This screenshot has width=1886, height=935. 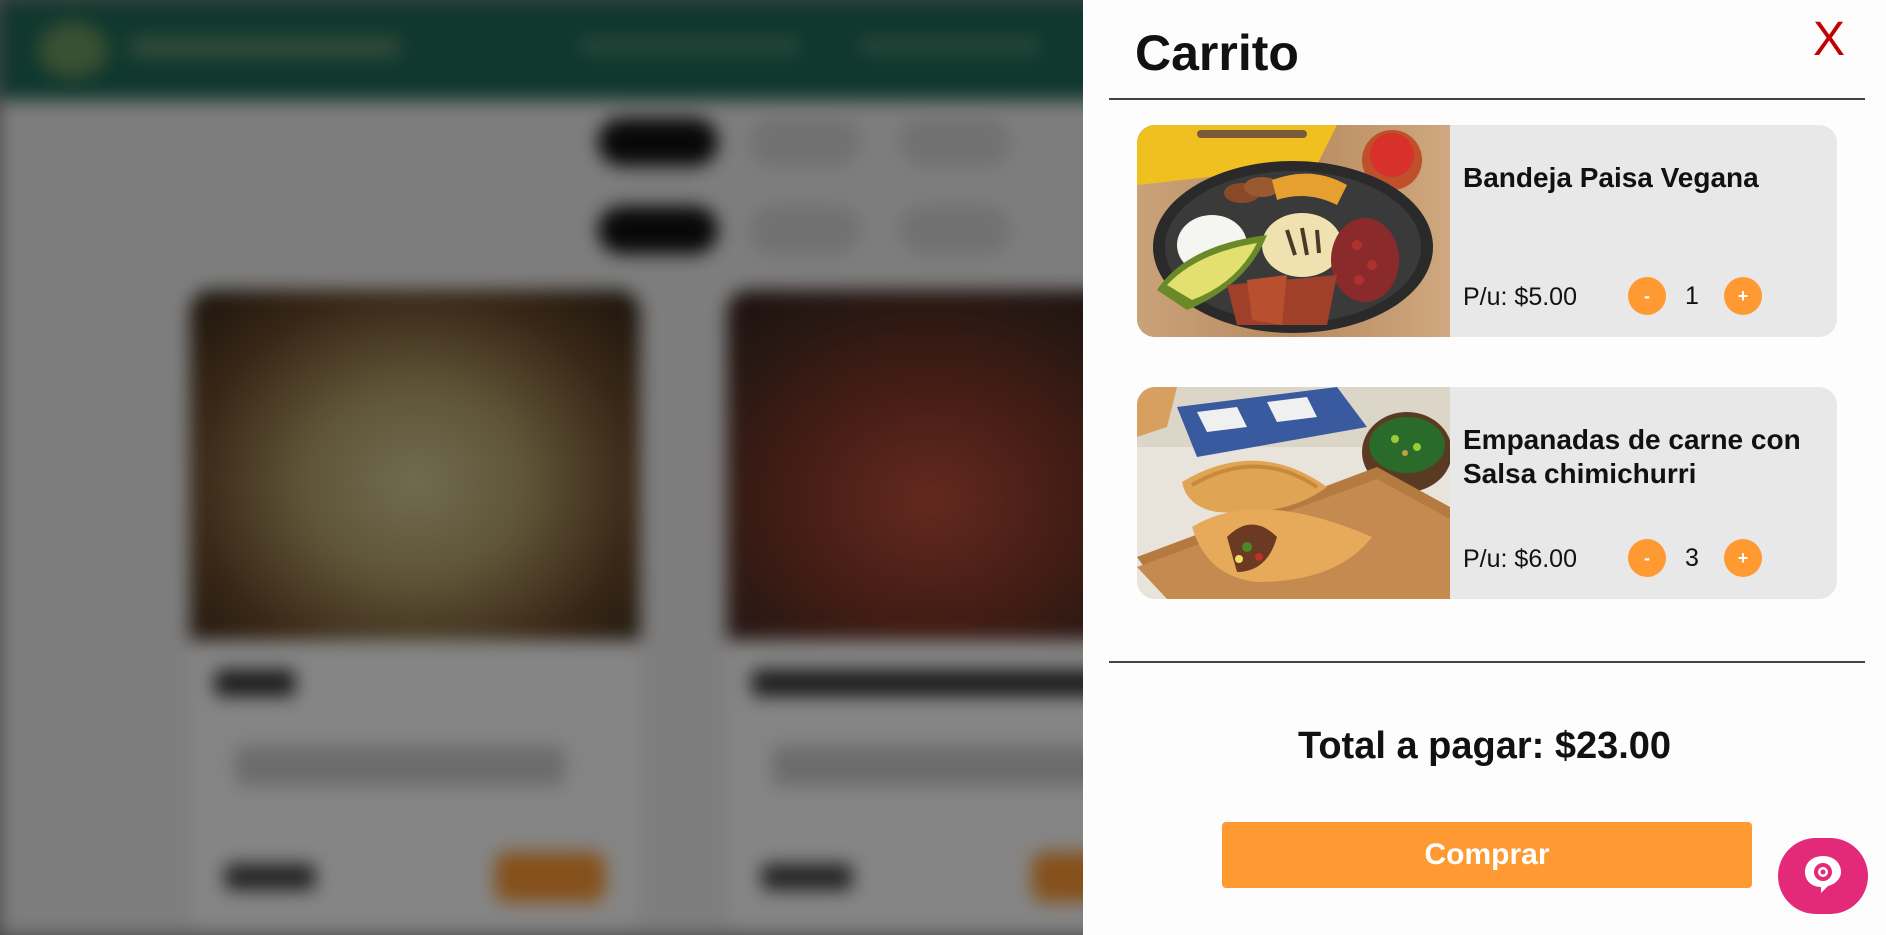 I want to click on empanadas-image, so click(x=1293, y=493).